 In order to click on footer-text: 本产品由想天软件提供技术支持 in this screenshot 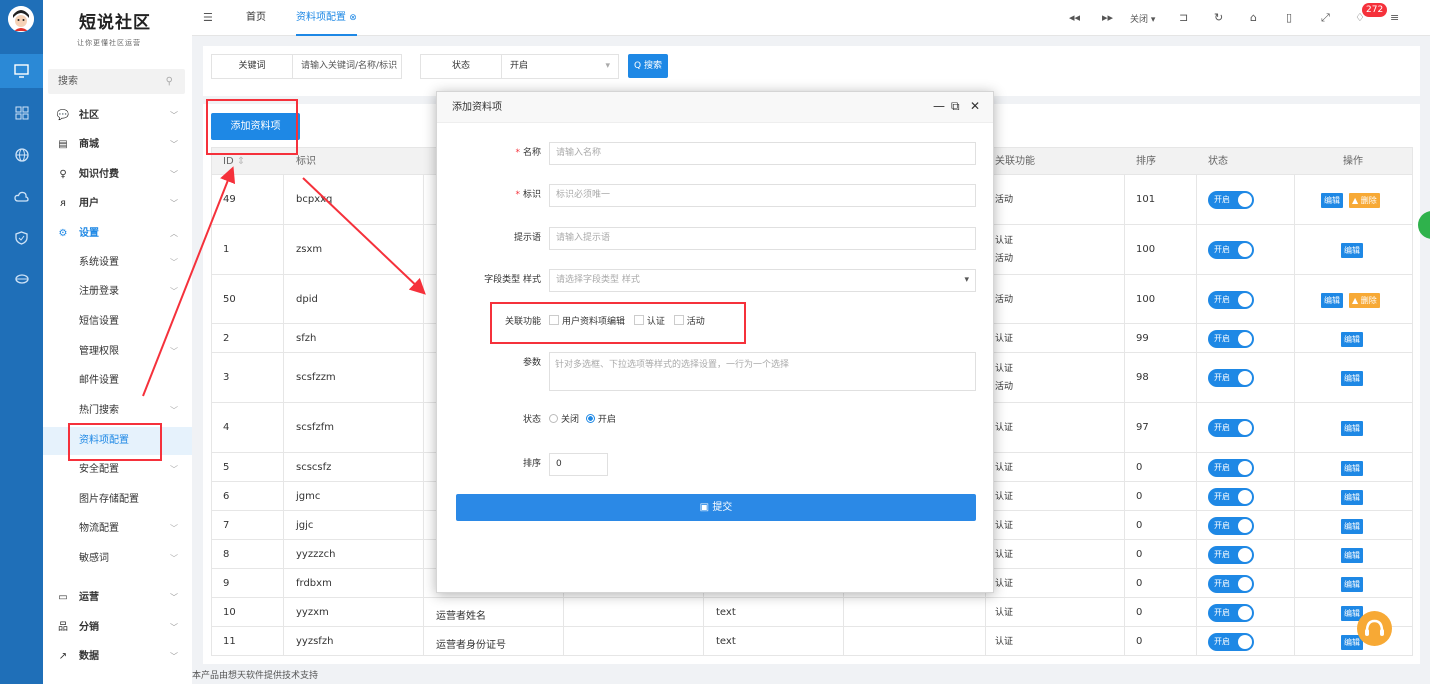, I will do `click(255, 676)`.